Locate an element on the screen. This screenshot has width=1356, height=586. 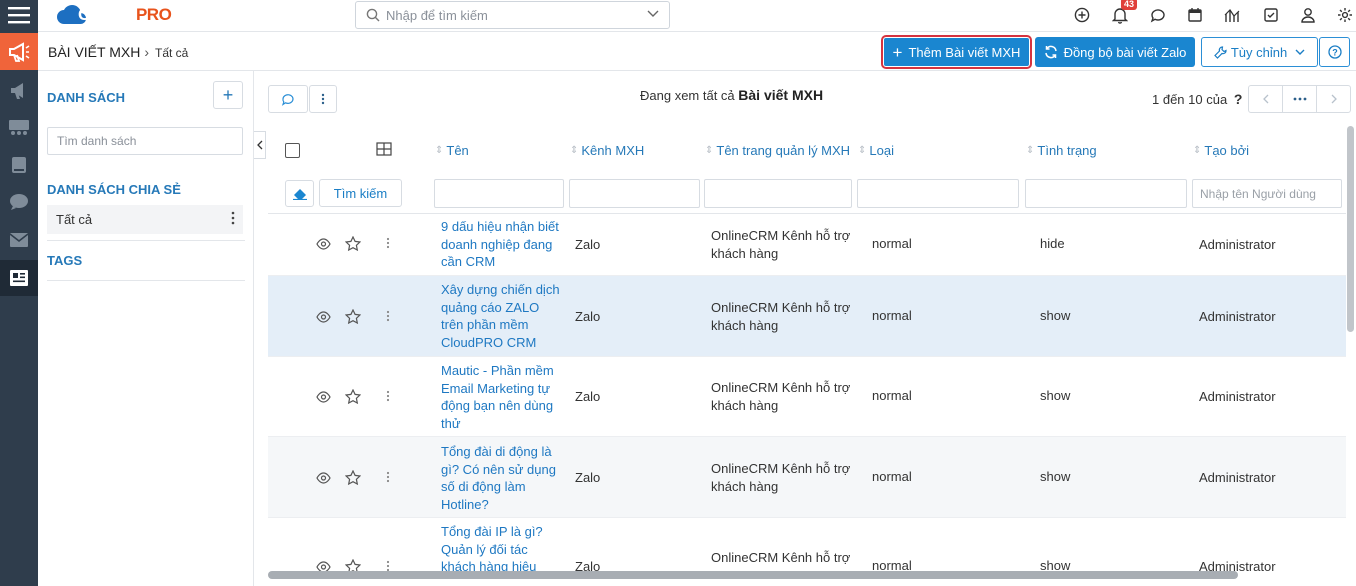
breadcrumb-current: Tất cả is located at coordinates (172, 53).